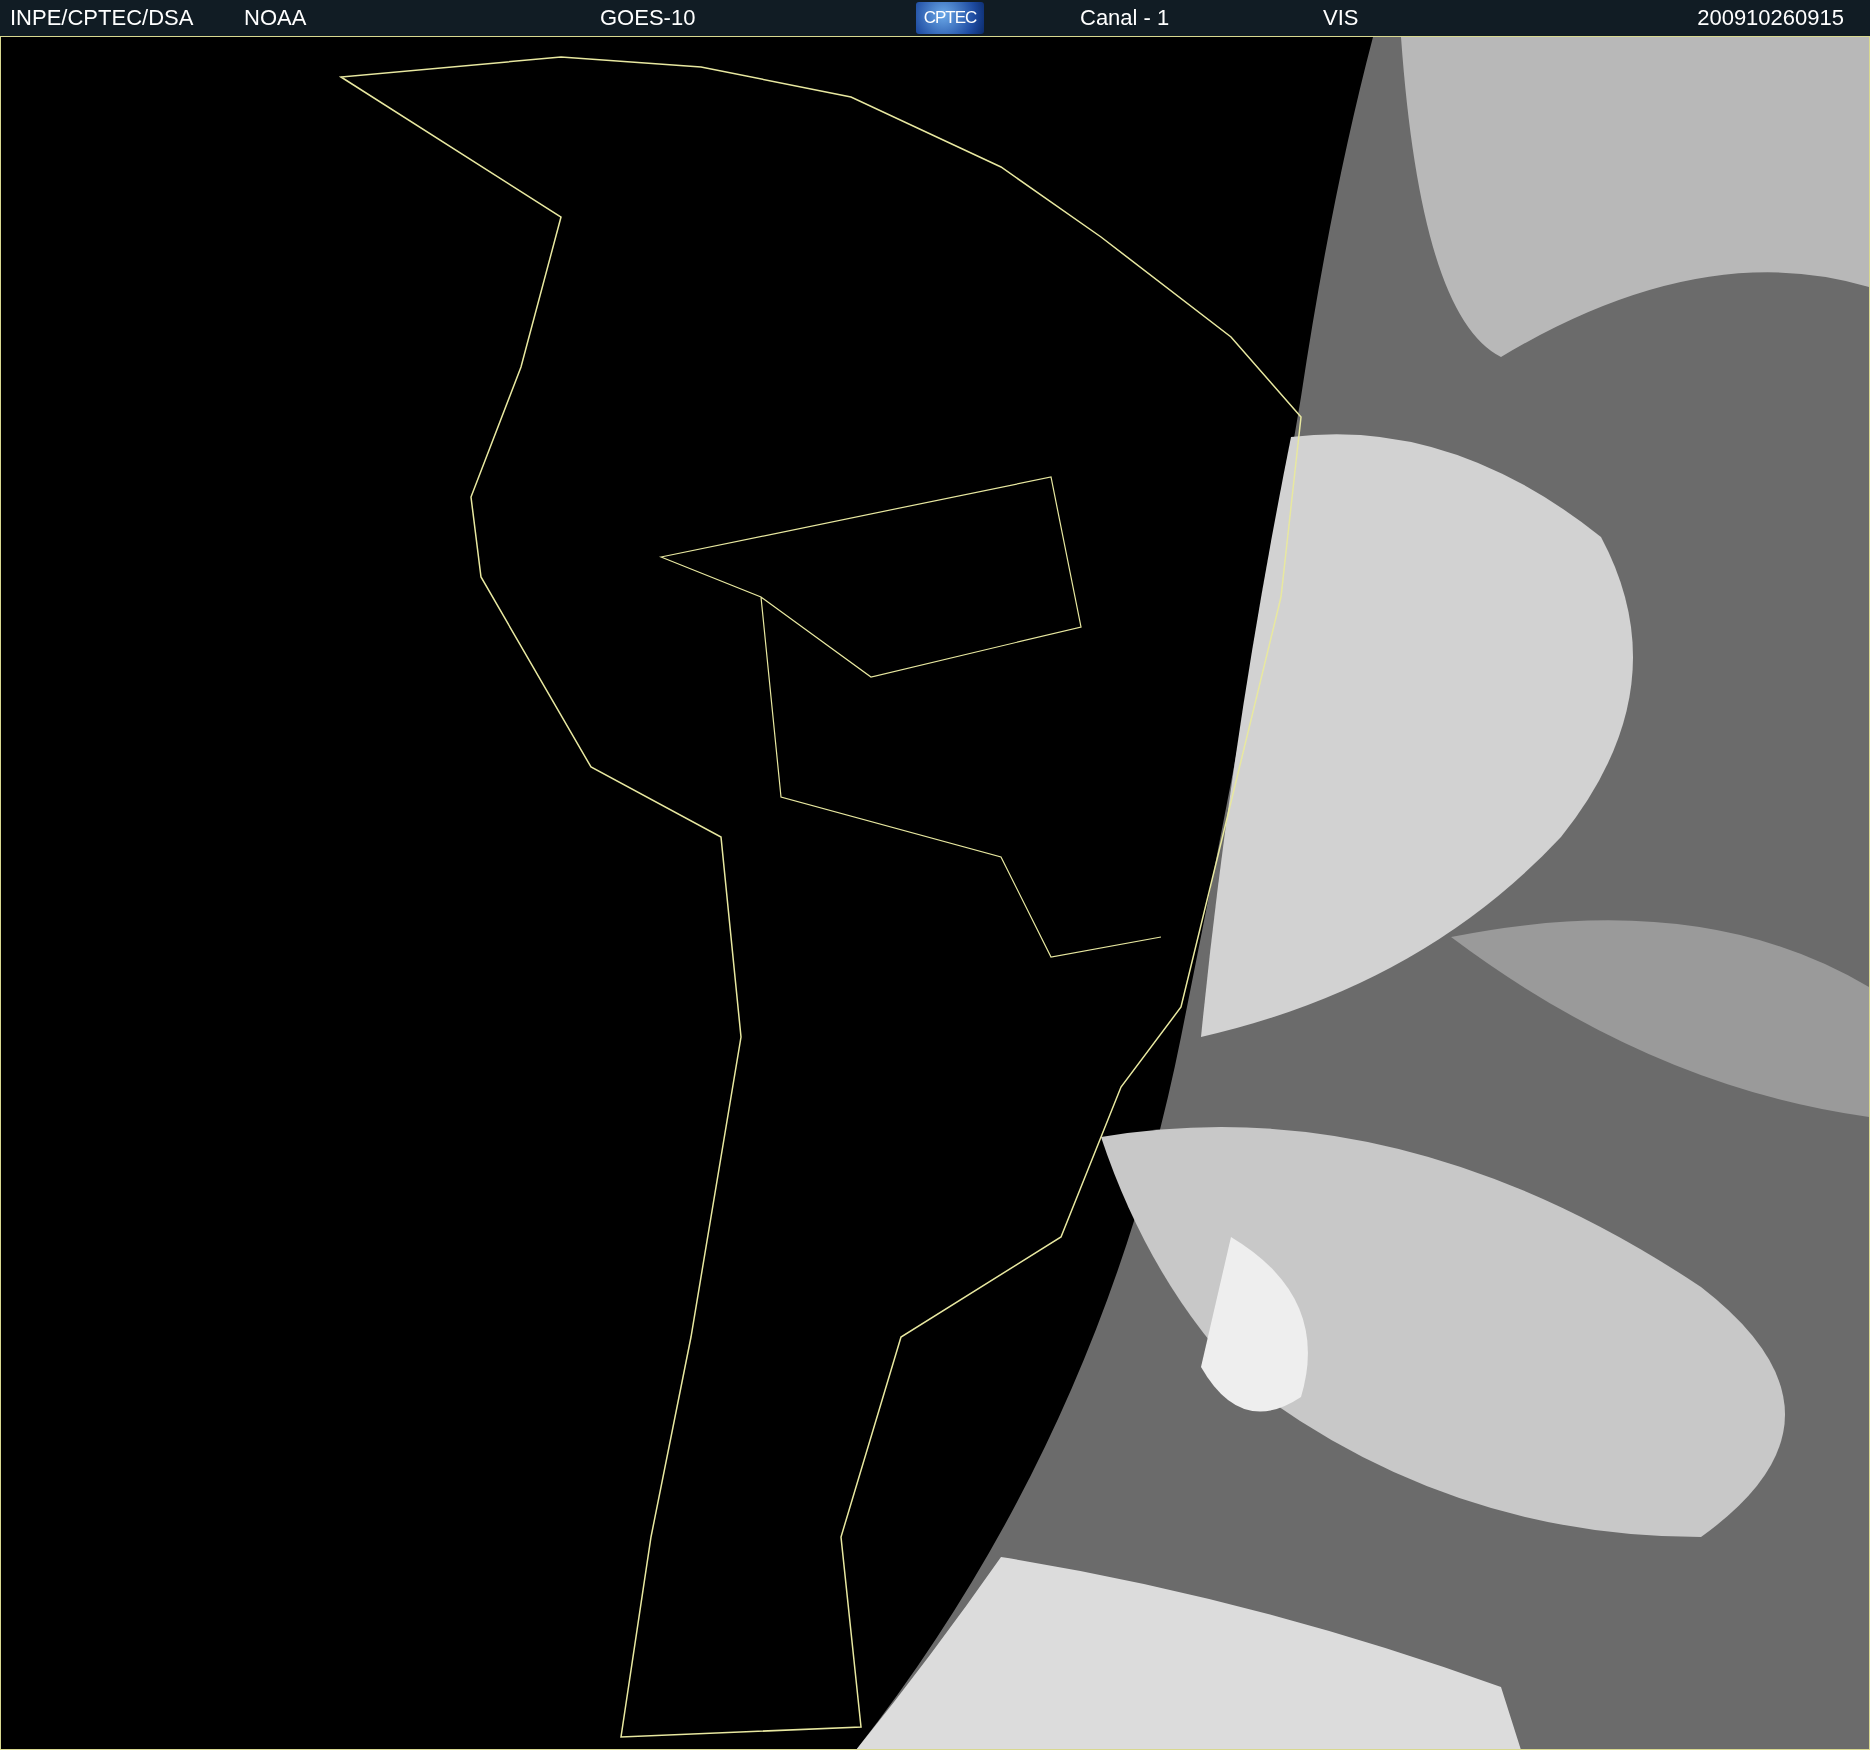 Image resolution: width=1870 pixels, height=1750 pixels. What do you see at coordinates (1770, 18) in the screenshot?
I see `header-label: 200910260915` at bounding box center [1770, 18].